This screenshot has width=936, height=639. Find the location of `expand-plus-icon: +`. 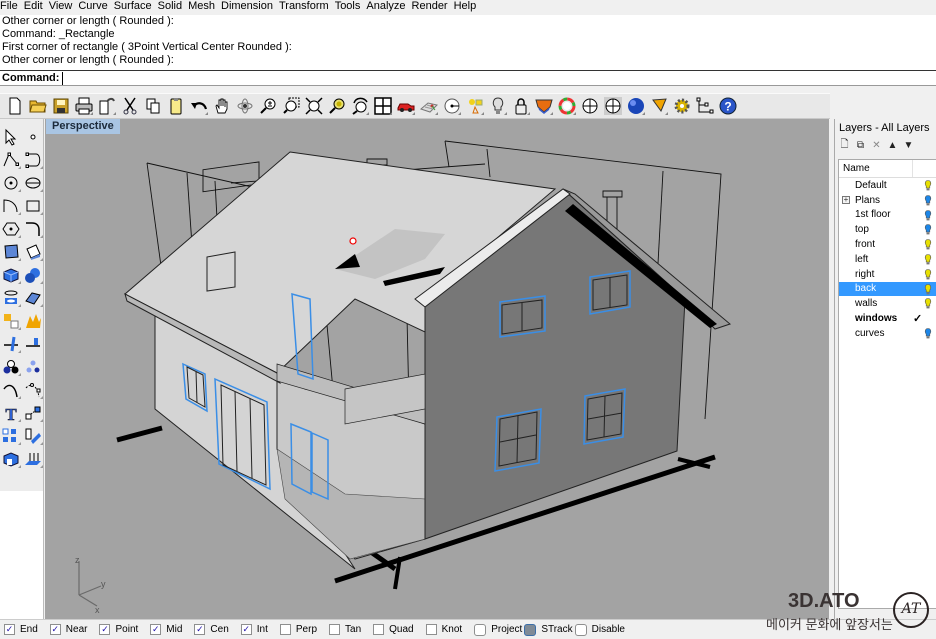

expand-plus-icon: + is located at coordinates (846, 200).